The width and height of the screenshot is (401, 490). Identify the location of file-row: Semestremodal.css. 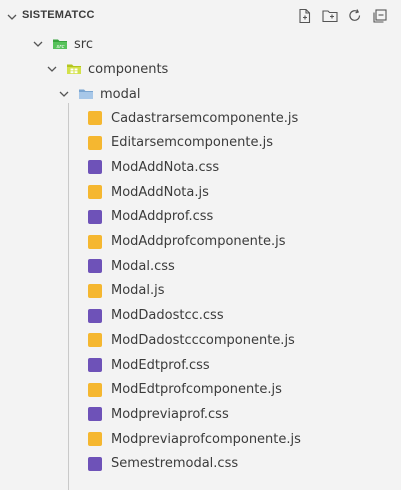
(200, 464).